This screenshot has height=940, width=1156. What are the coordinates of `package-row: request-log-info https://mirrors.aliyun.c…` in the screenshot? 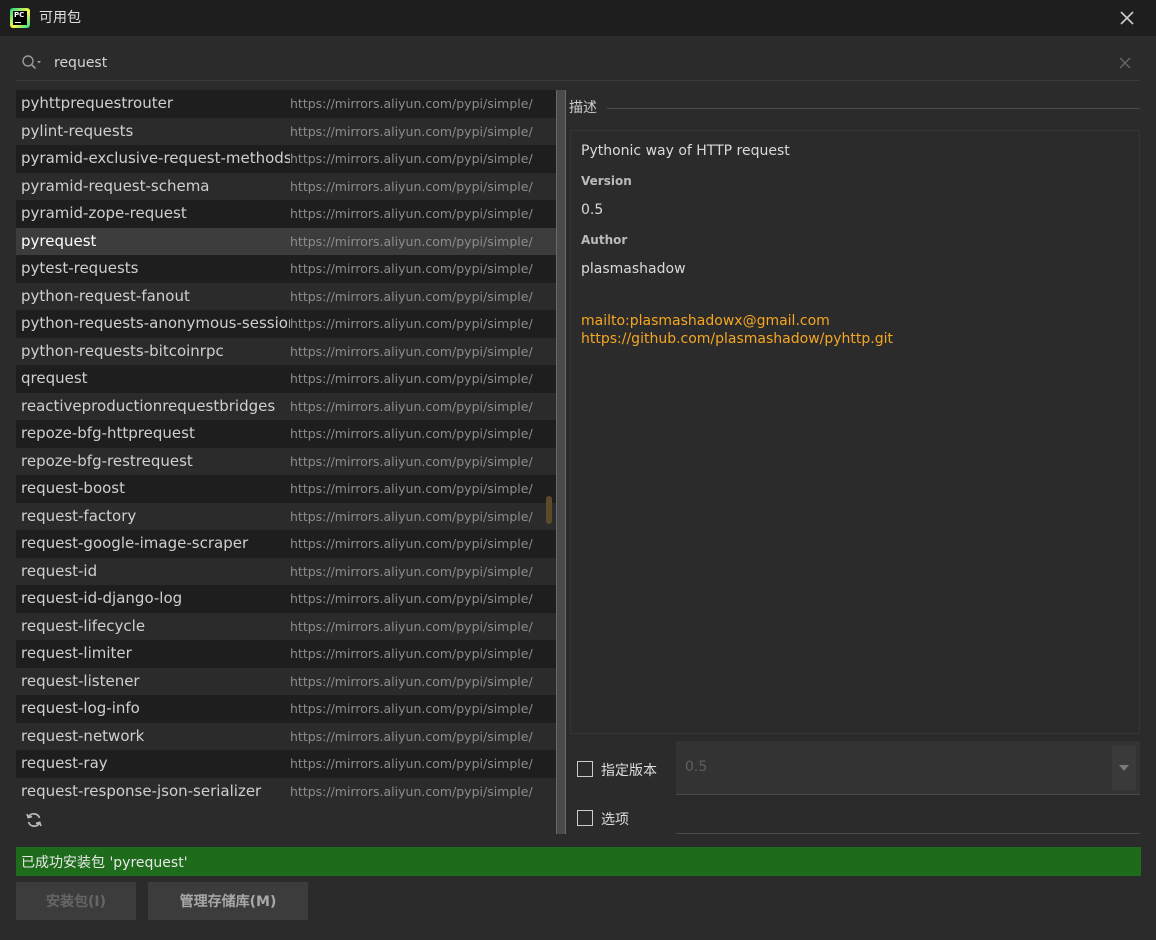 It's located at (286, 709).